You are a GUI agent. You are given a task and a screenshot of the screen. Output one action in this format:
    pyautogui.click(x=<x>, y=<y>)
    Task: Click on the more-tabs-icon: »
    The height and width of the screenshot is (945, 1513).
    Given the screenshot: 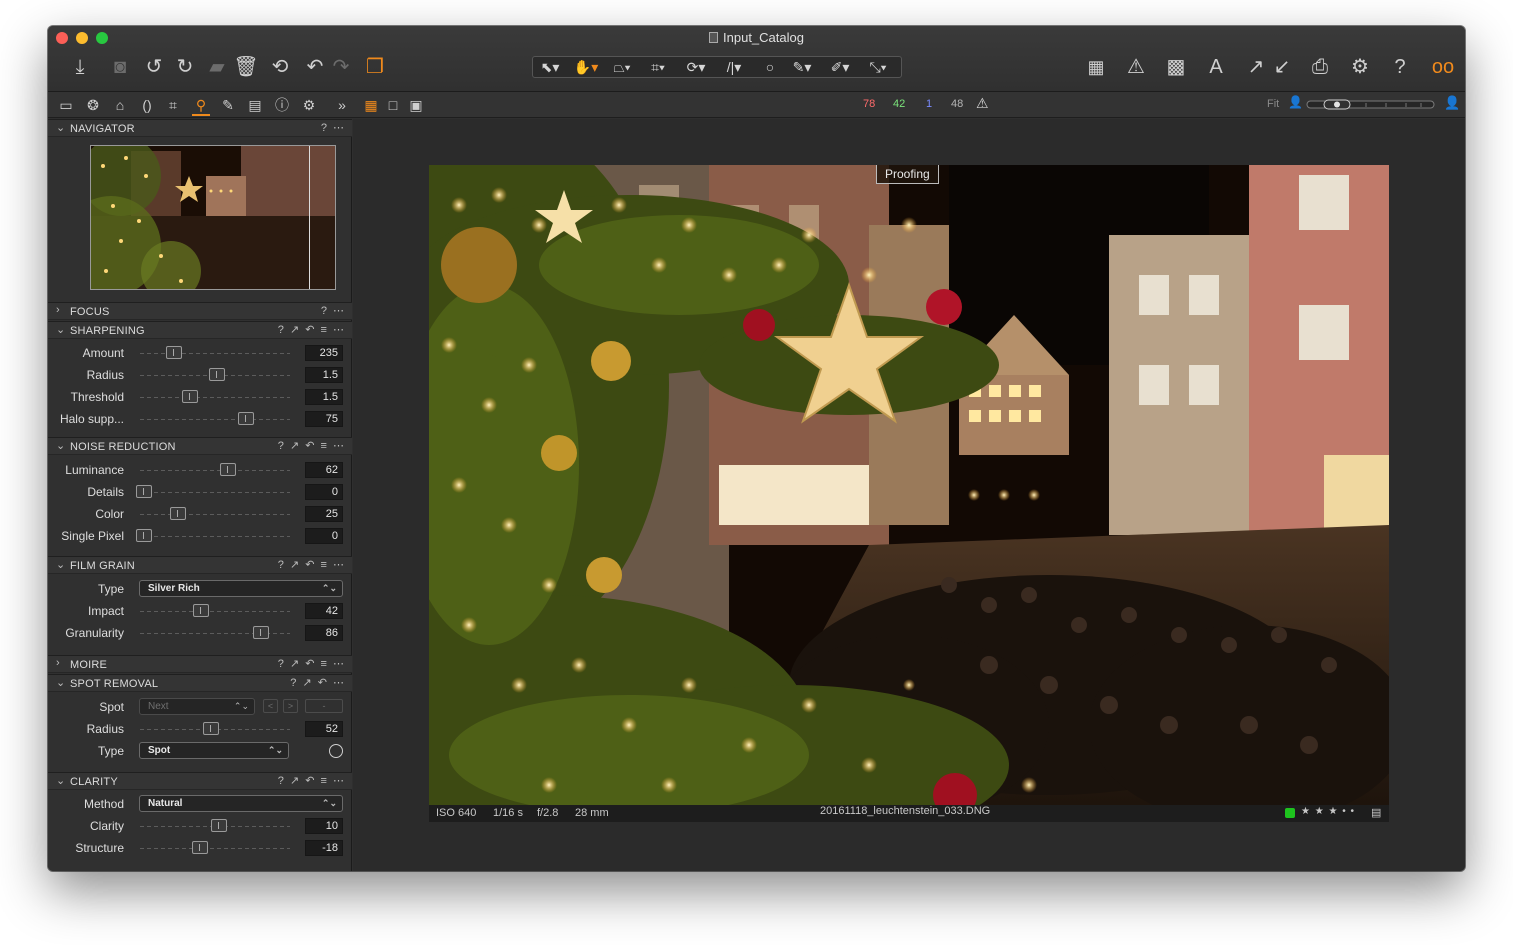 What is the action you would take?
    pyautogui.click(x=342, y=105)
    